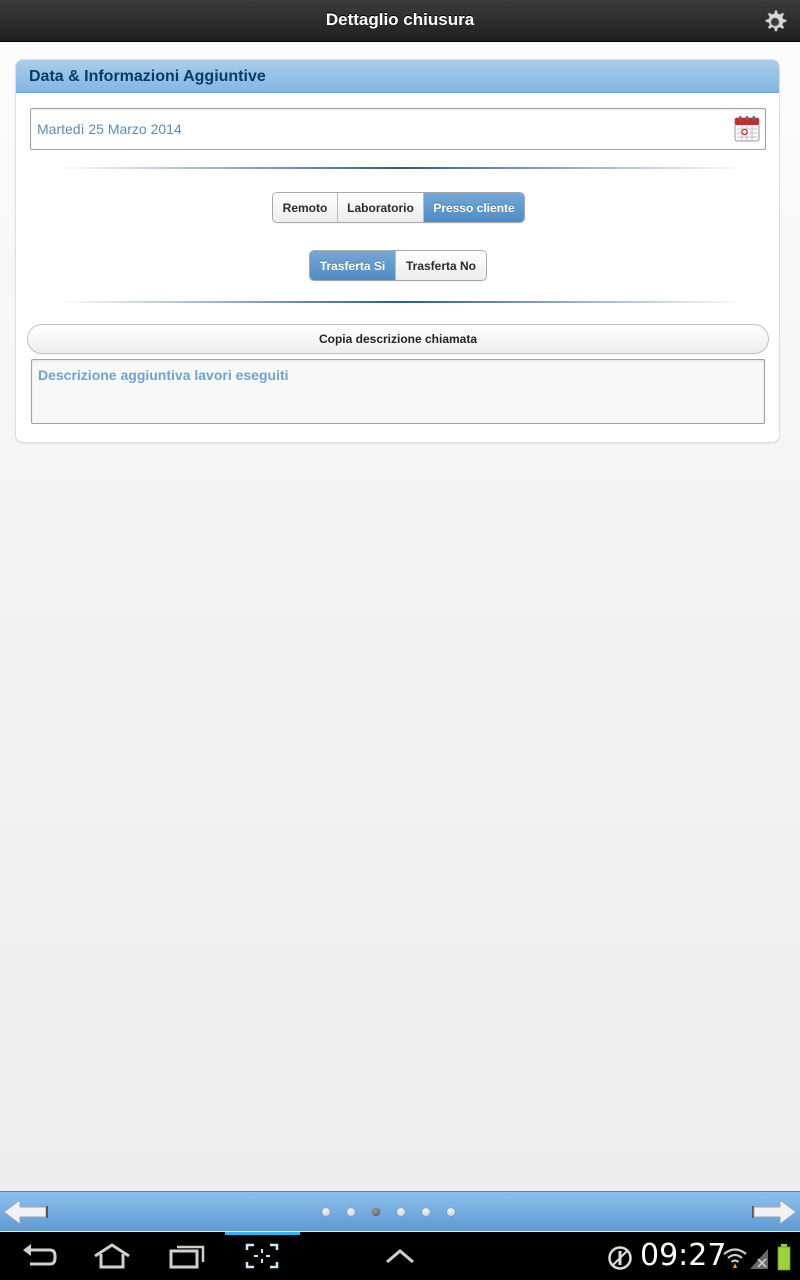 The height and width of the screenshot is (1280, 800). I want to click on chevron-up-icon, so click(400, 1256).